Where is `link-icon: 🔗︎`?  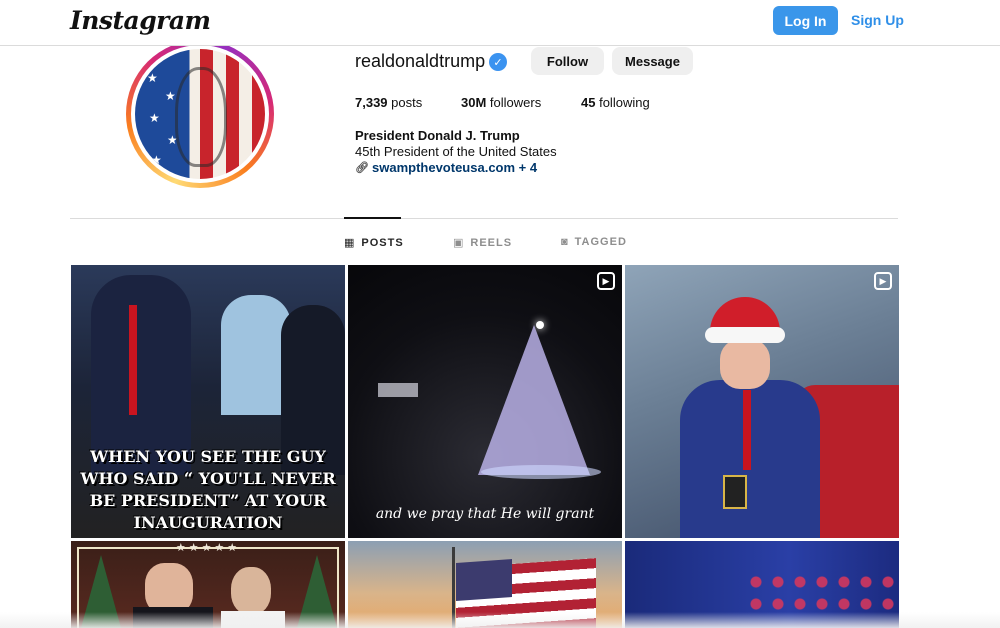 link-icon: 🔗︎ is located at coordinates (362, 168).